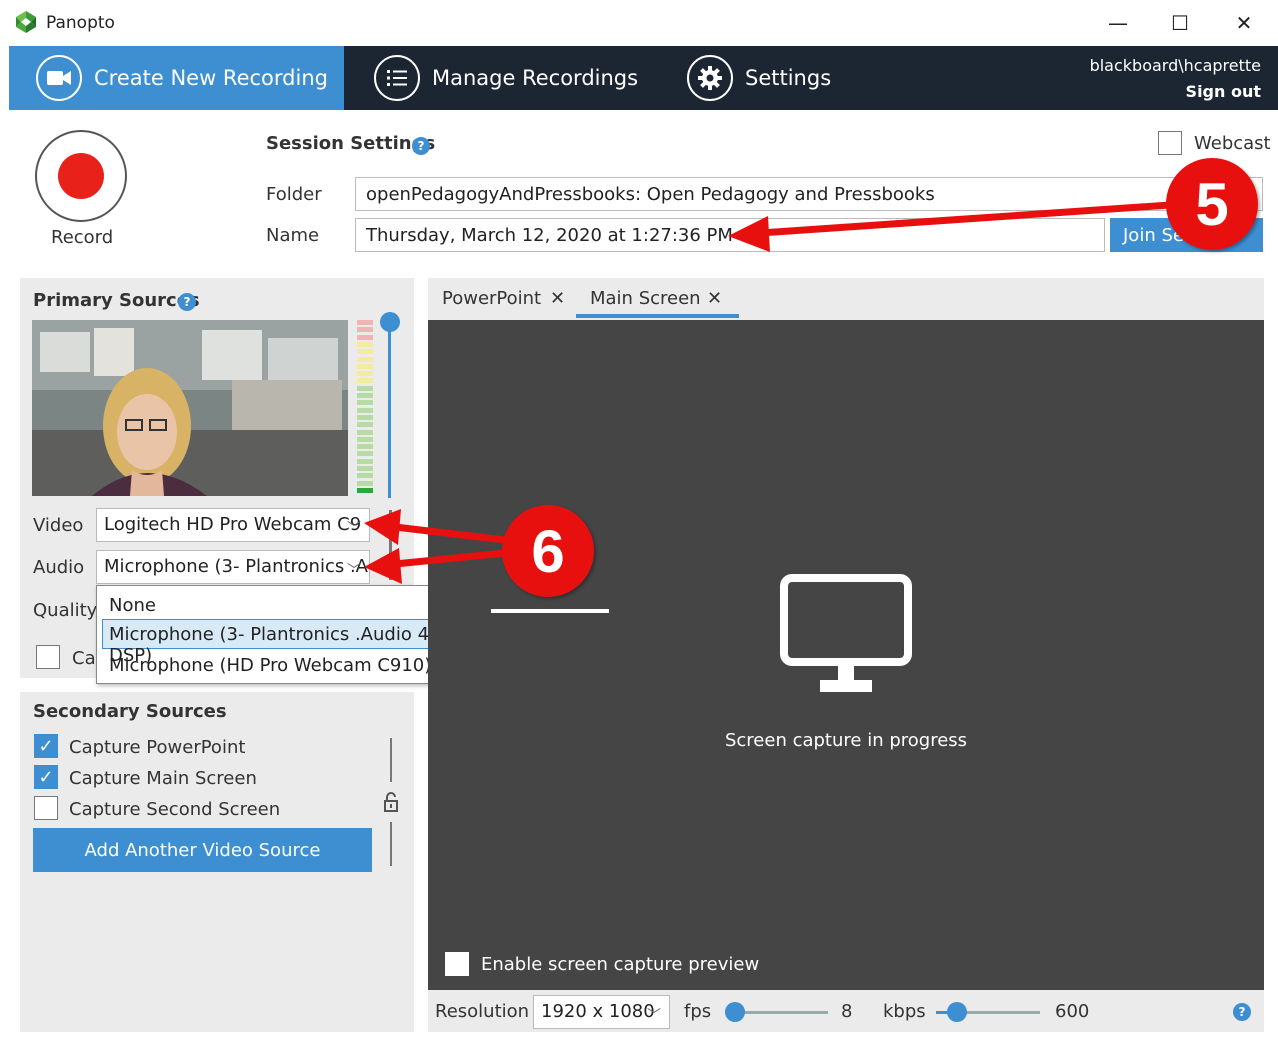 This screenshot has width=1278, height=1044. What do you see at coordinates (846, 740) in the screenshot?
I see `screen-capture-status: Screen capture in progress` at bounding box center [846, 740].